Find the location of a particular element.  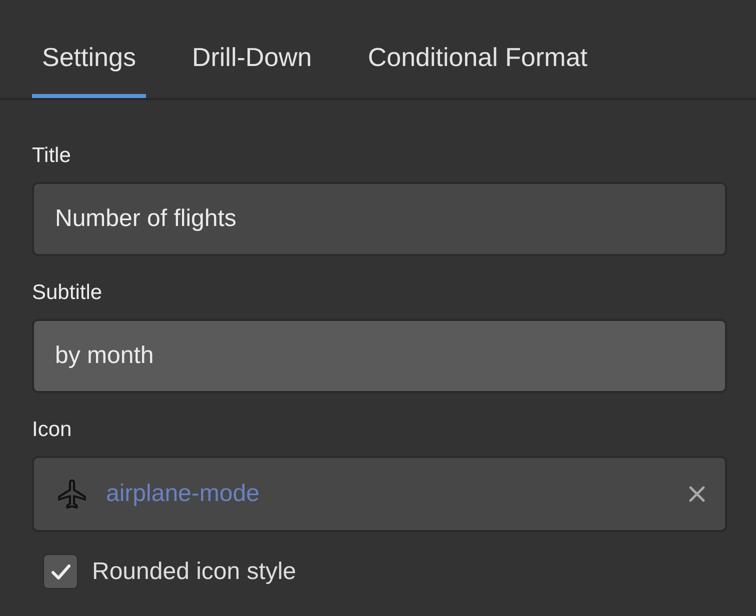

checkbox is located at coordinates (60, 571).